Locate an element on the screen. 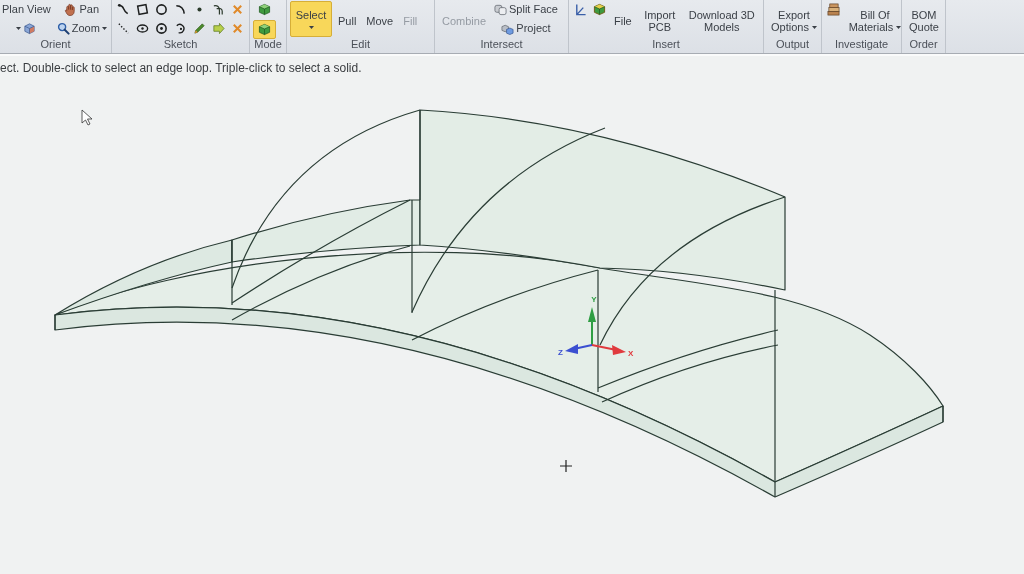 The image size is (1024, 574). arc-dot-icon is located at coordinates (180, 28).